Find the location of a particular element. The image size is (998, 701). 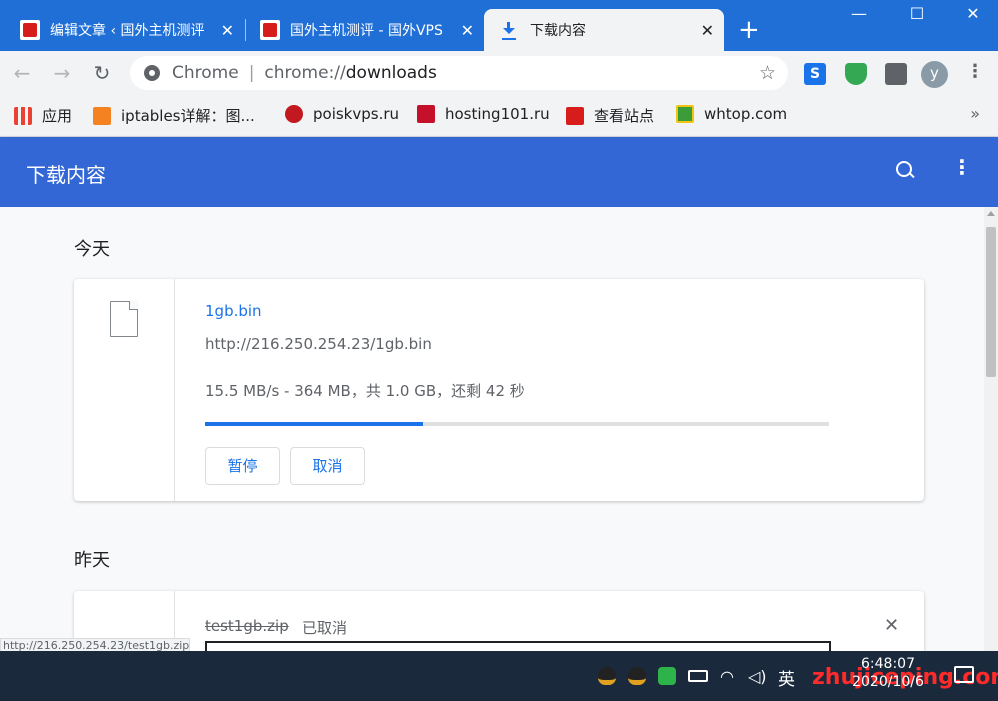

download-url: http://216.250.254.23/1gb.bin is located at coordinates (318, 344).